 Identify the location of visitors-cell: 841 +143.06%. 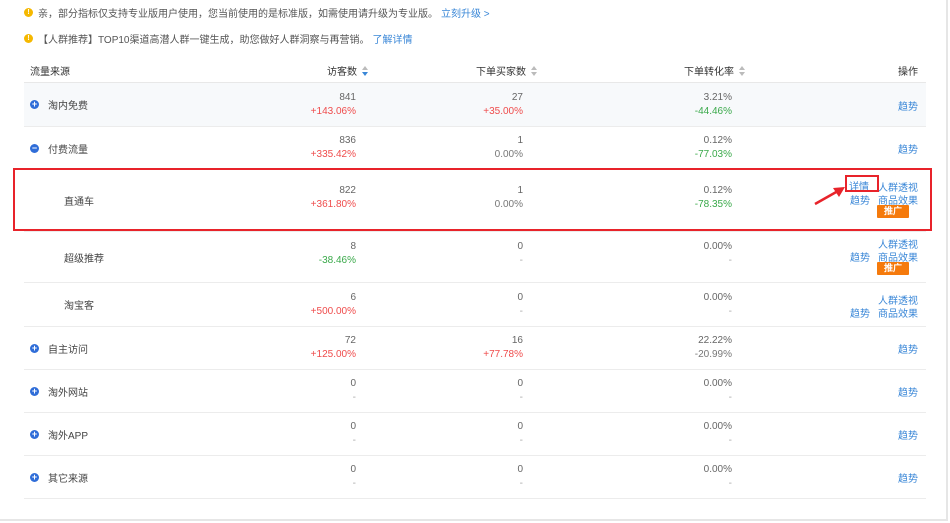
(333, 104).